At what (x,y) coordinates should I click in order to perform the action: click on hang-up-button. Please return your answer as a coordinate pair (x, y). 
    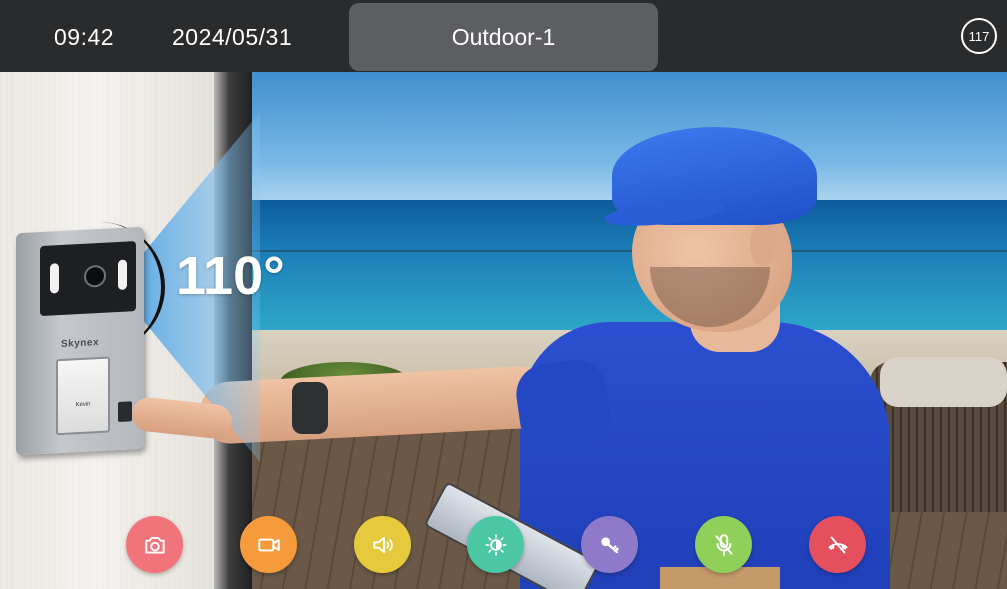
    Looking at the image, I should click on (837, 544).